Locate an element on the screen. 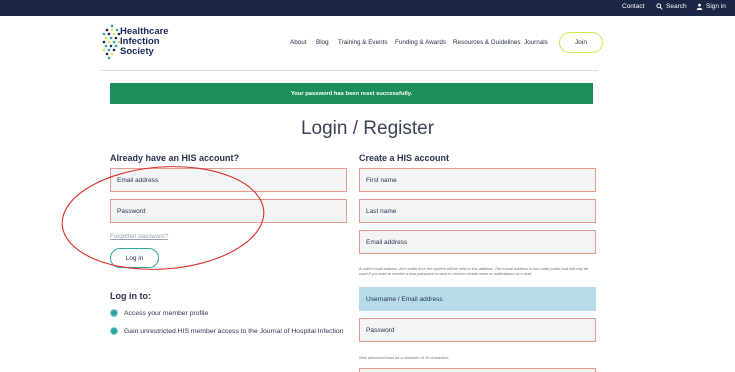 The width and height of the screenshot is (735, 372). contact-link: Contact is located at coordinates (633, 6).